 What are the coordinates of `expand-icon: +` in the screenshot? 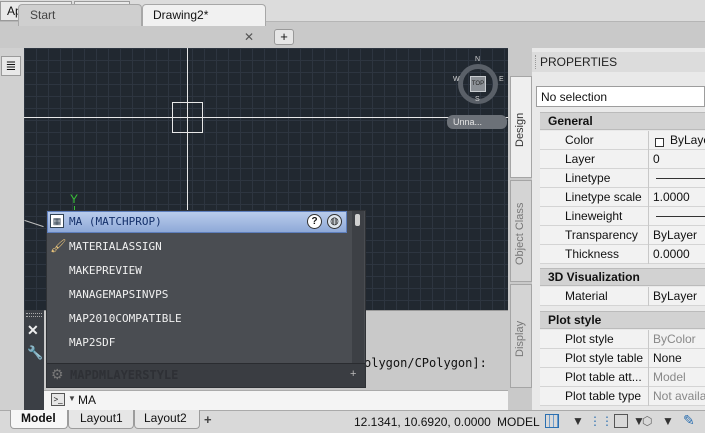 It's located at (353, 374).